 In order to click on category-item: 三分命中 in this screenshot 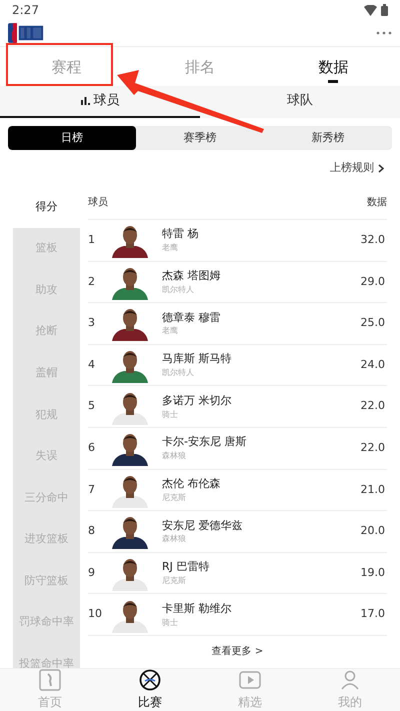, I will do `click(46, 498)`.